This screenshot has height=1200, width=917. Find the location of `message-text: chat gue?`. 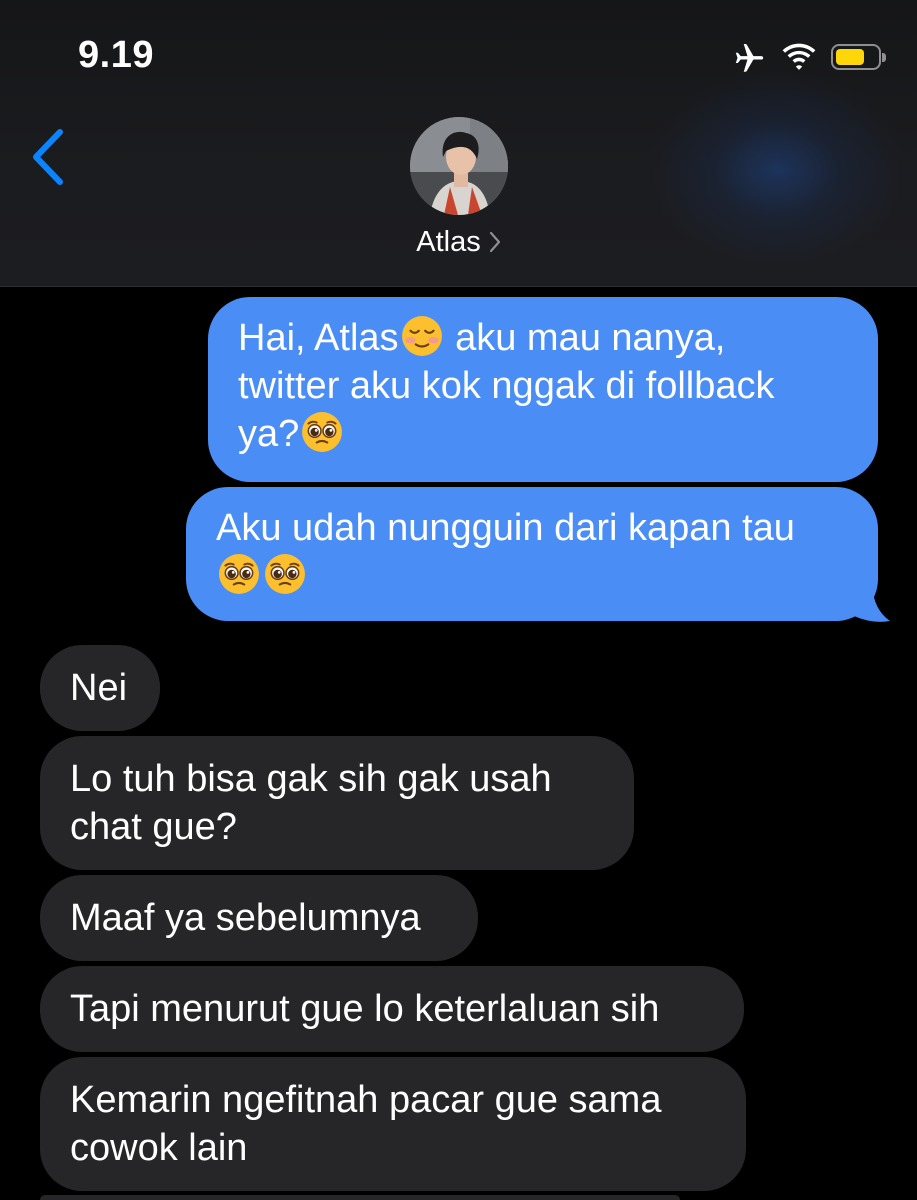

message-text: chat gue? is located at coordinates (153, 827).